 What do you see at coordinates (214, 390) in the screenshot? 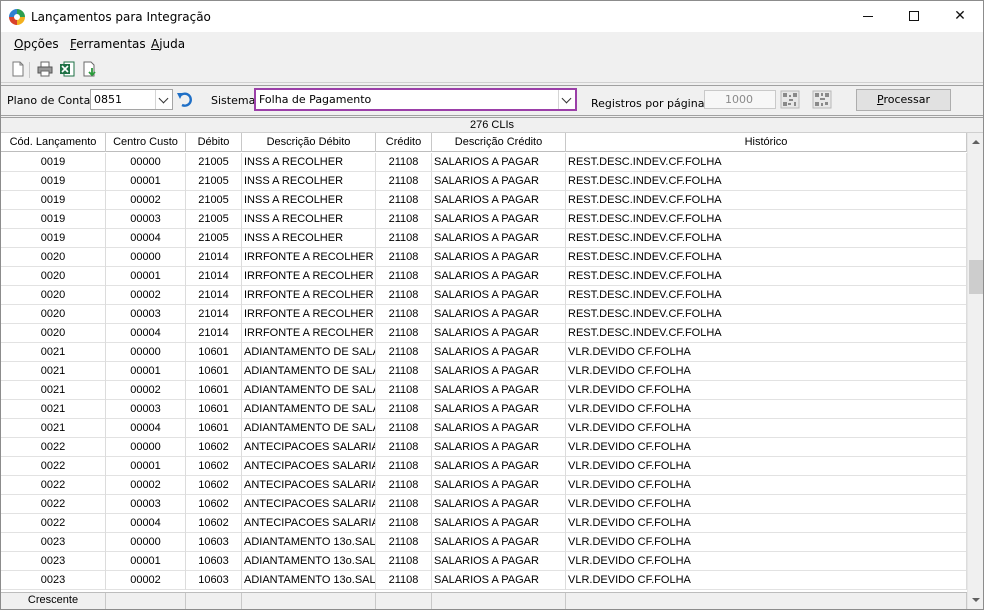
I see `cell-debito: 10601` at bounding box center [214, 390].